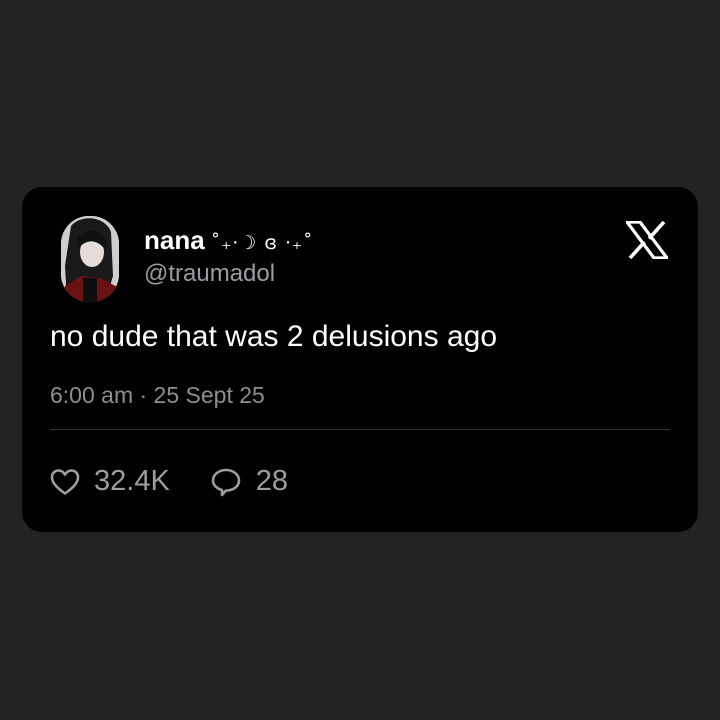 The height and width of the screenshot is (720, 720). I want to click on avatar, so click(90, 259).